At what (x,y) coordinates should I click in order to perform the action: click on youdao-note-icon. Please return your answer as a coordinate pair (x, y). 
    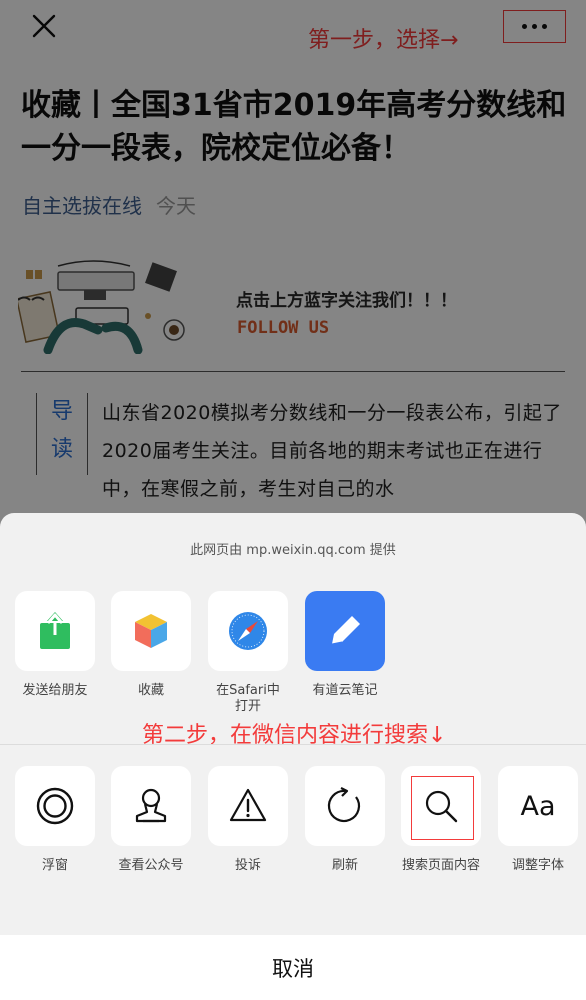
    Looking at the image, I should click on (345, 630).